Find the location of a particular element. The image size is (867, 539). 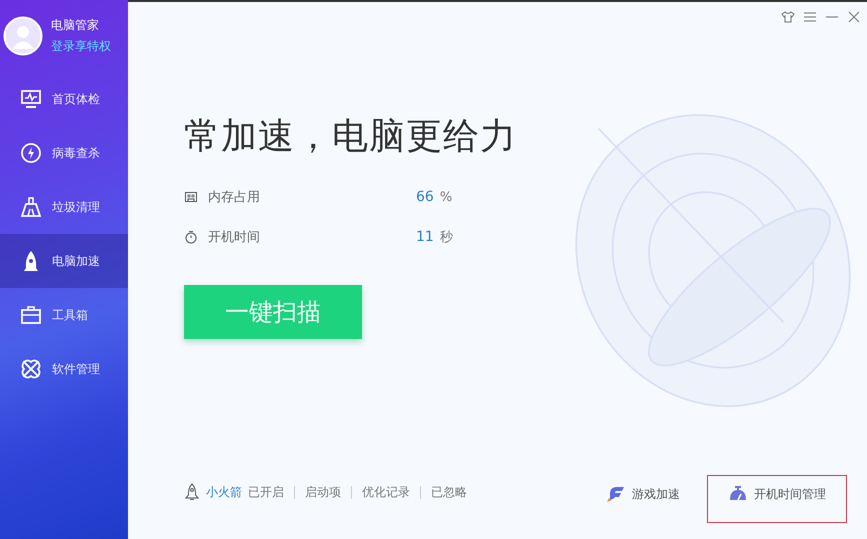

metric-value: 11 is located at coordinates (425, 237).